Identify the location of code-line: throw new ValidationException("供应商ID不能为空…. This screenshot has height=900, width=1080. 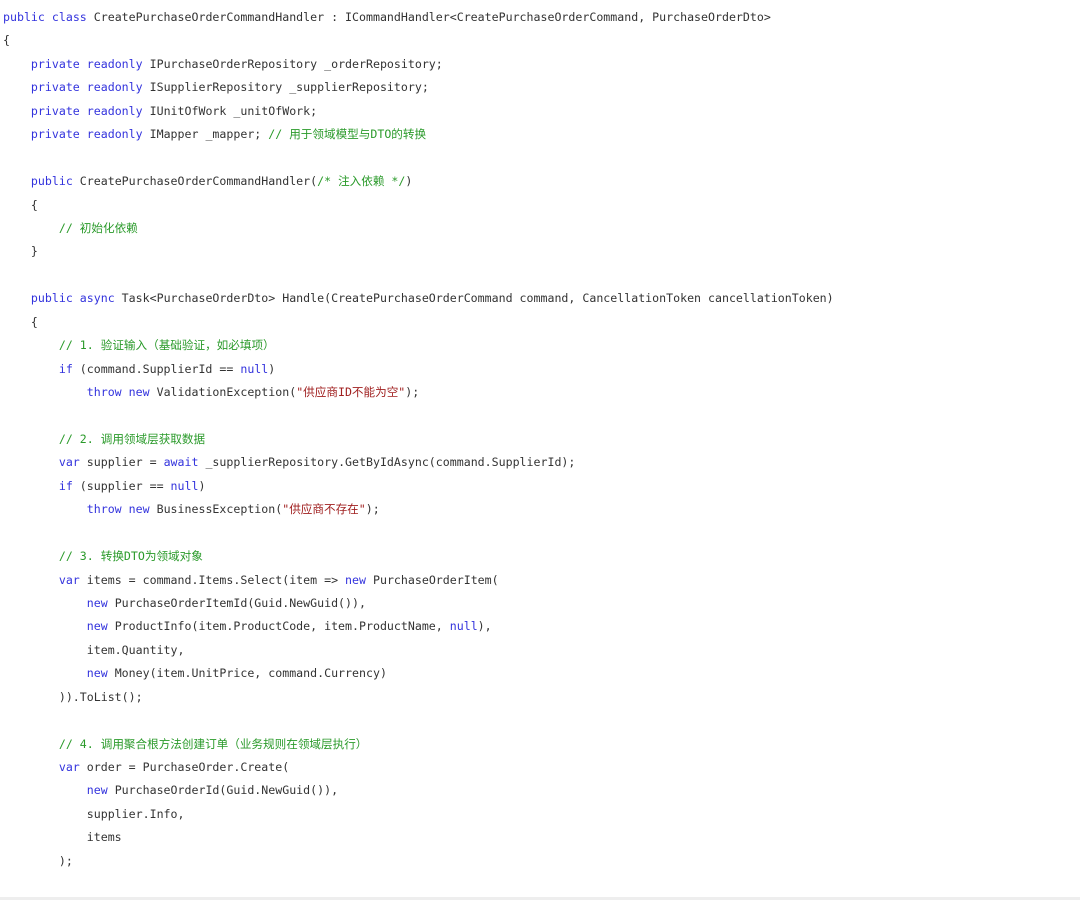
(418, 392).